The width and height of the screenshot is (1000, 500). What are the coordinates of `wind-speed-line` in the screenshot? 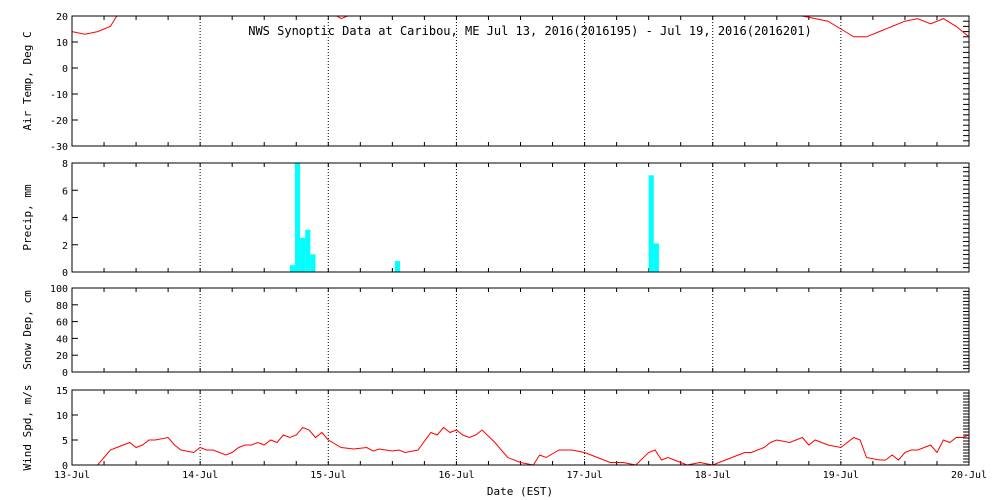 It's located at (520, 445).